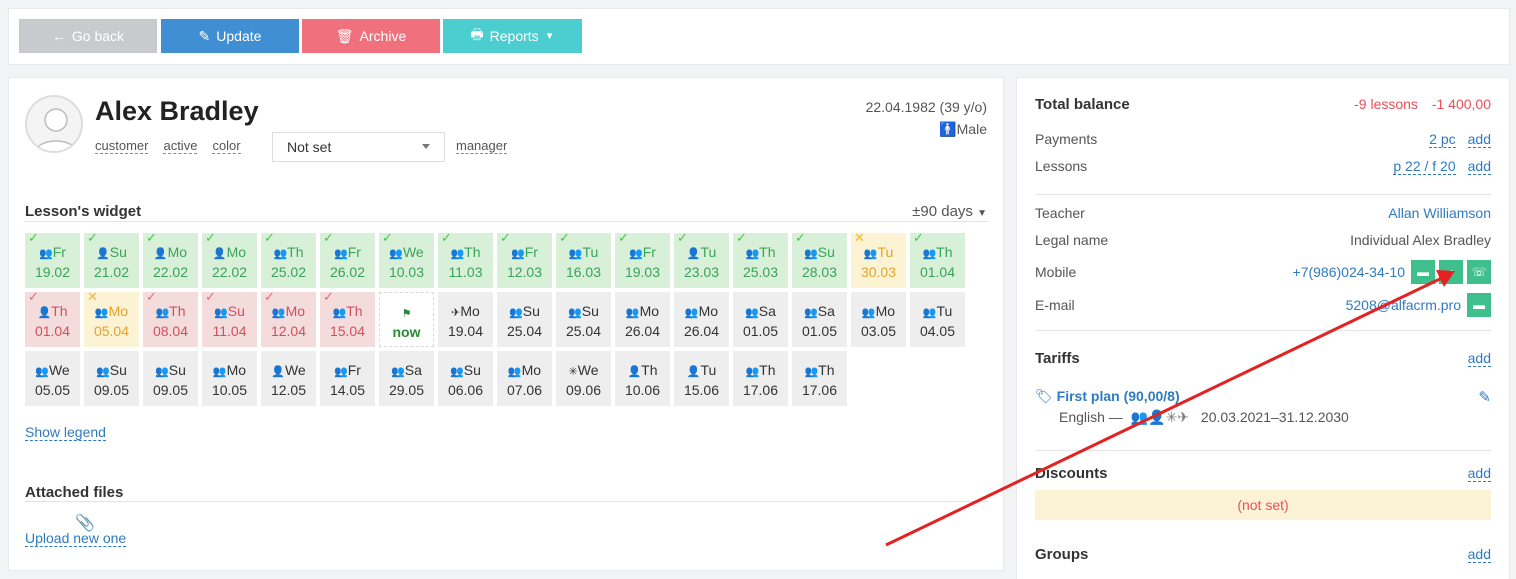 Image resolution: width=1516 pixels, height=579 pixels. I want to click on lesson-cell: ✓ 👤Th 01.04, so click(52, 318).